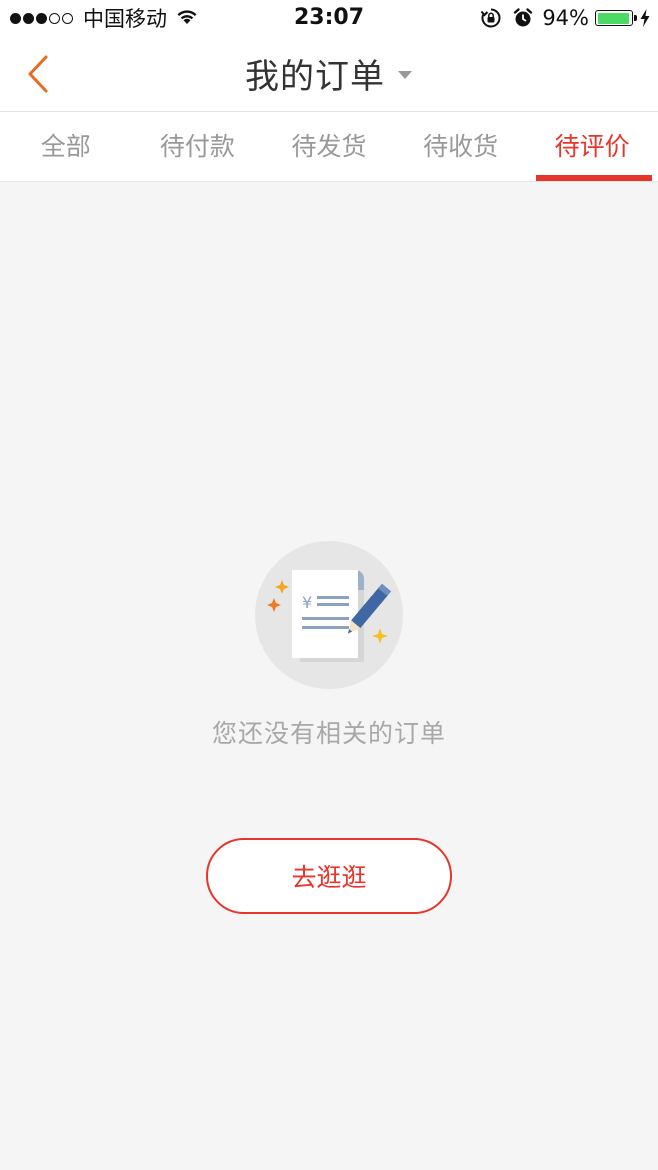 This screenshot has width=658, height=1170. I want to click on order-status-tabs: 全部 待付款 待发货 待收货 待评价, so click(329, 147).